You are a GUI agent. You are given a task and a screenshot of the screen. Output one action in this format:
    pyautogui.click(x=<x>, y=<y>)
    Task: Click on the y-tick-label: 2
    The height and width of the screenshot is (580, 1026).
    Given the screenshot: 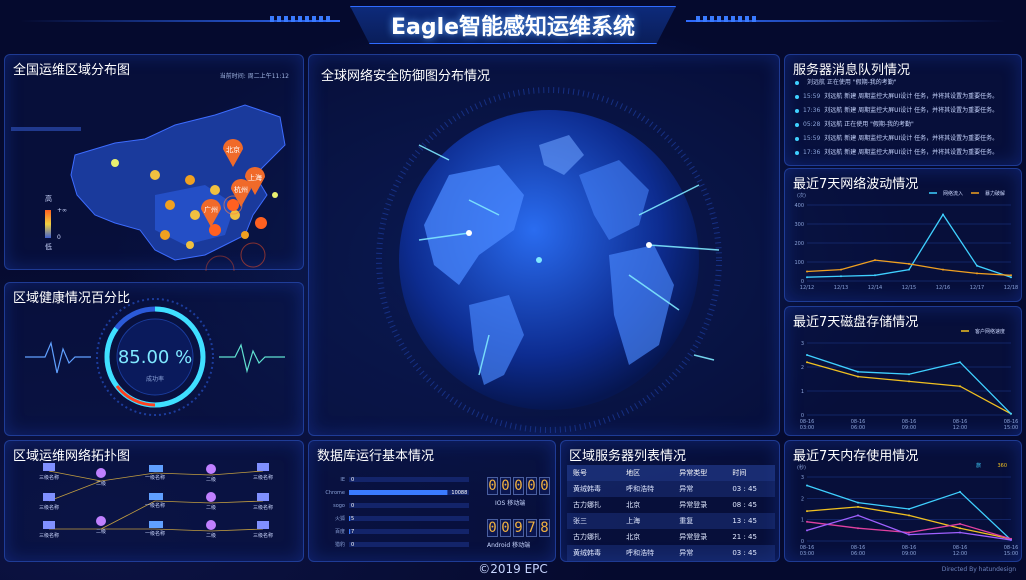 What is the action you would take?
    pyautogui.click(x=802, y=499)
    